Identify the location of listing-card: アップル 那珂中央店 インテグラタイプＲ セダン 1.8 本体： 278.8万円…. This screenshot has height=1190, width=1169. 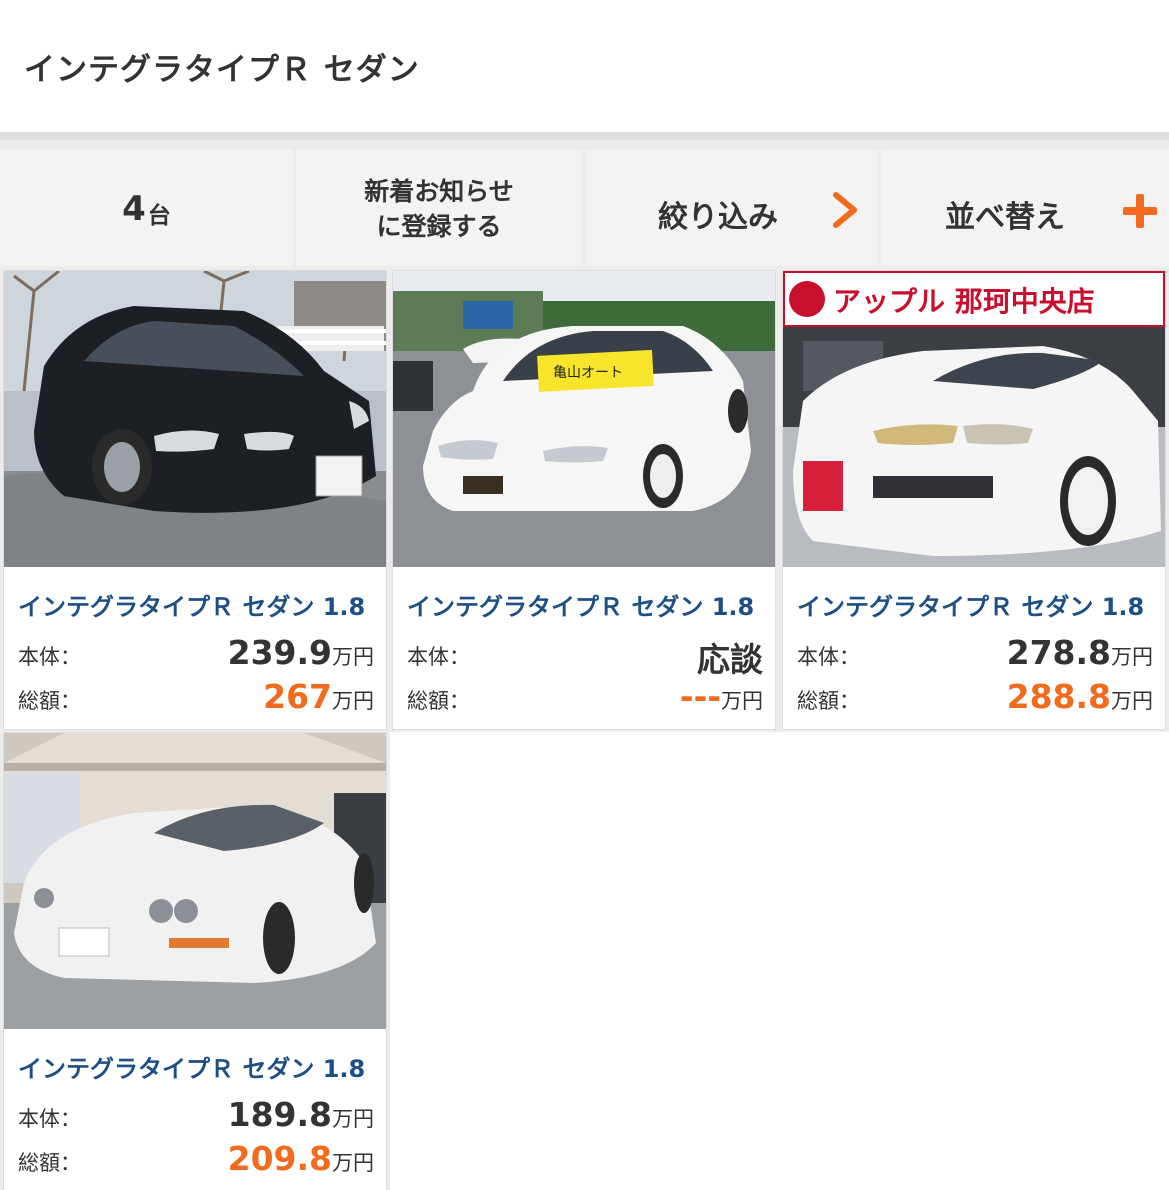
(974, 500).